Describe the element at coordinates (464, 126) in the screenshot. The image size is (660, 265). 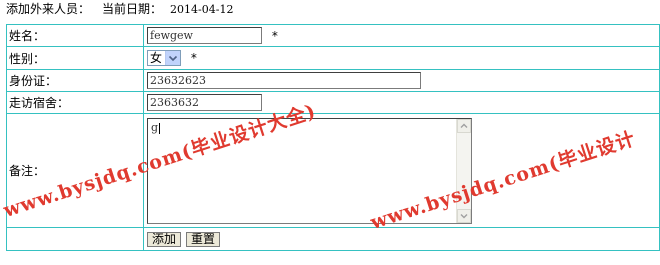
I see `scroll-up-icon` at that location.